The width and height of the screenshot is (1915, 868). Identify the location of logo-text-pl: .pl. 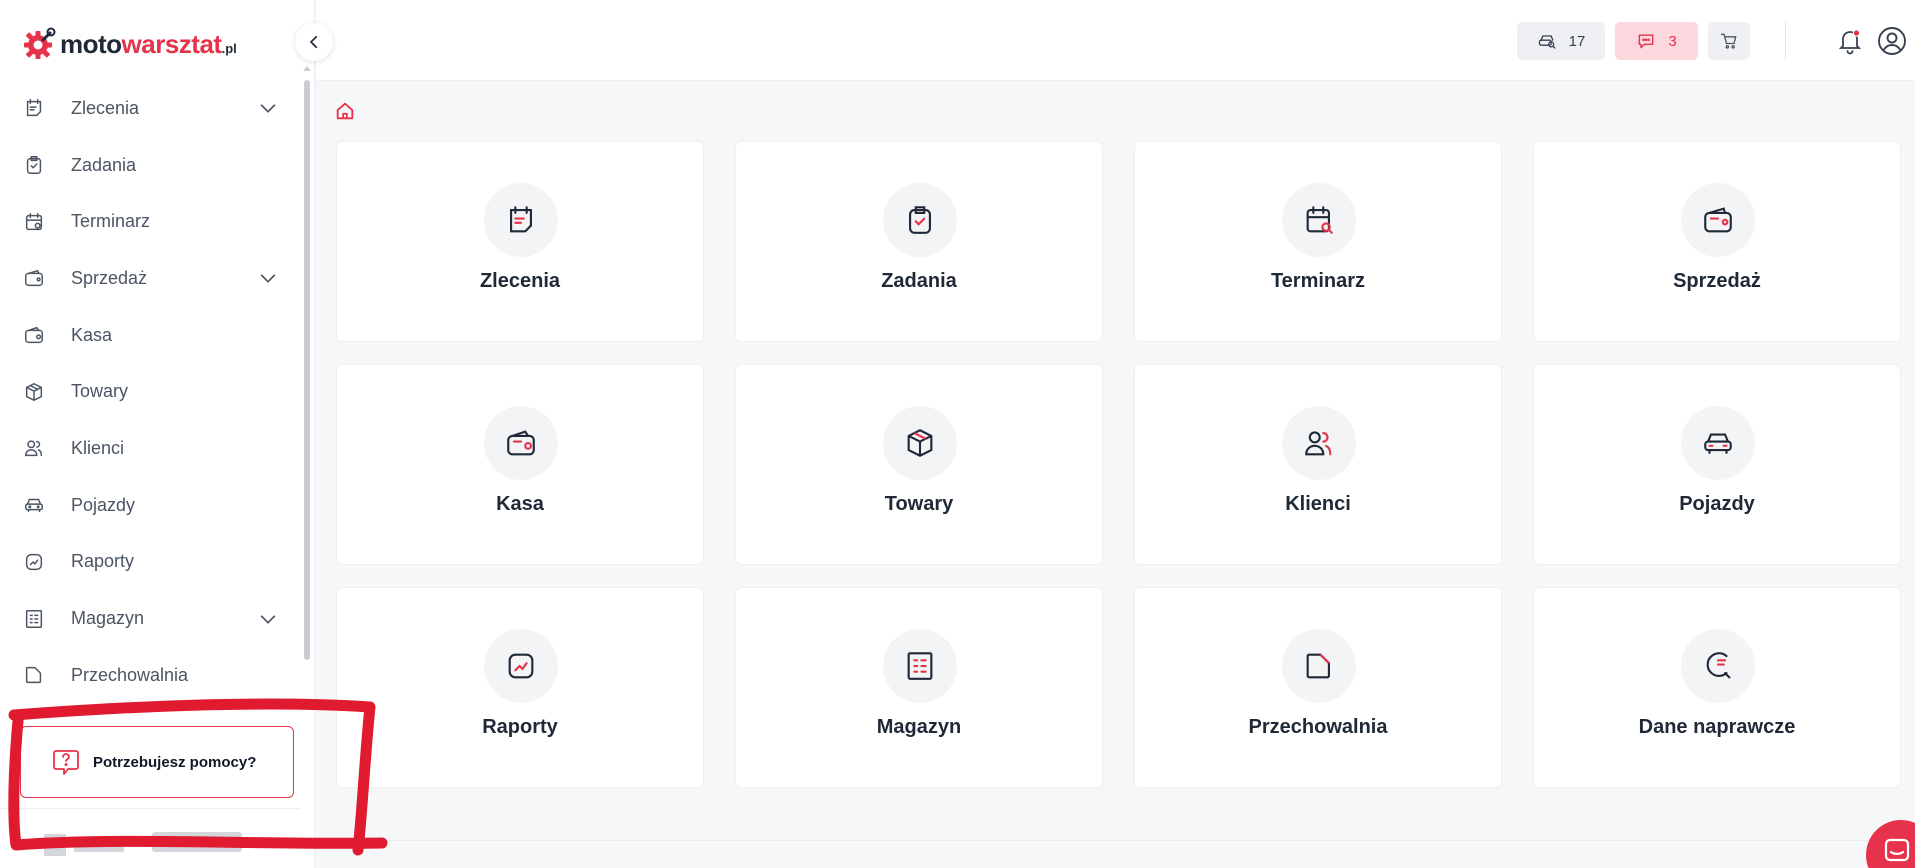
(229, 48).